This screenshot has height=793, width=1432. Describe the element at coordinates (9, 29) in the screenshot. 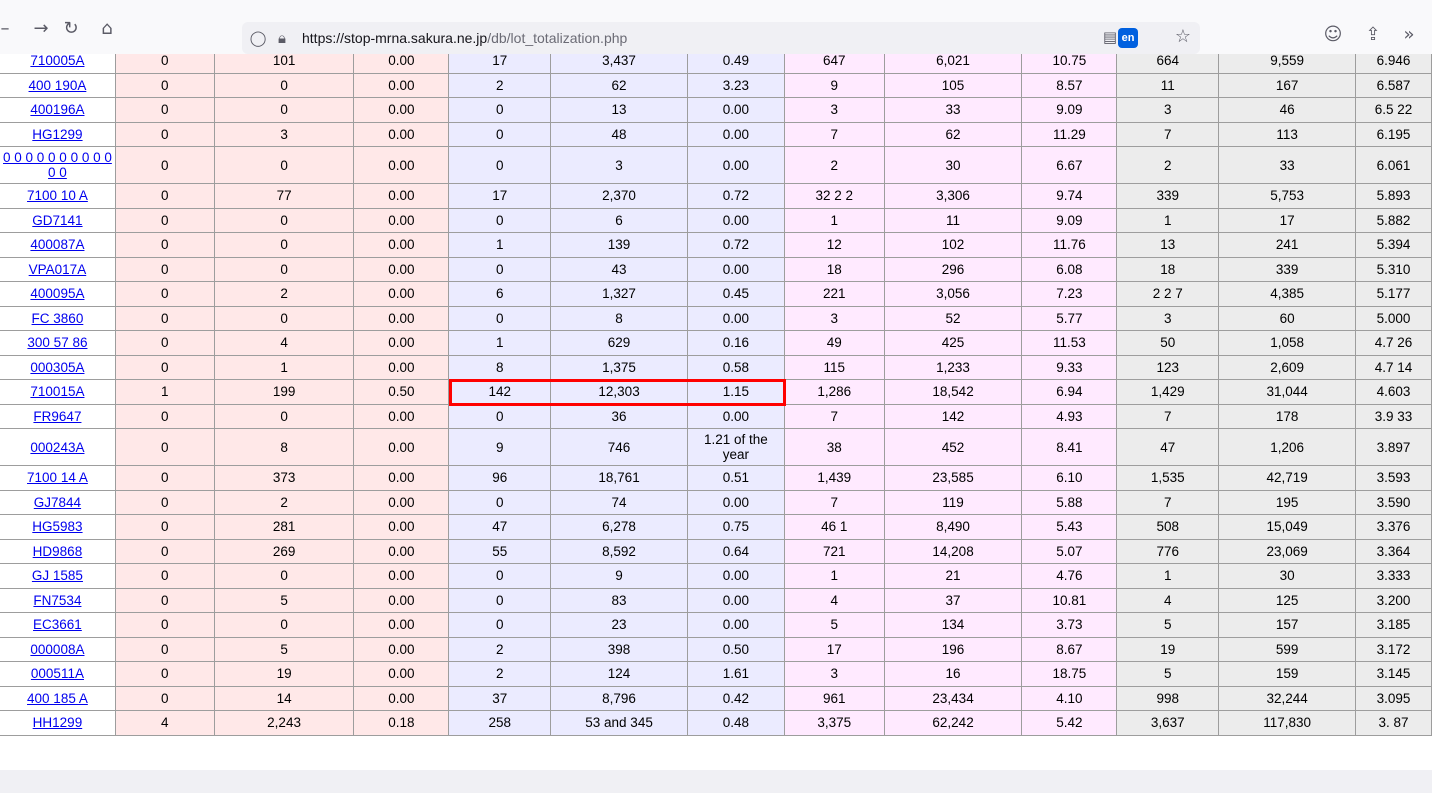

I see `back-arrow-icon: –` at that location.